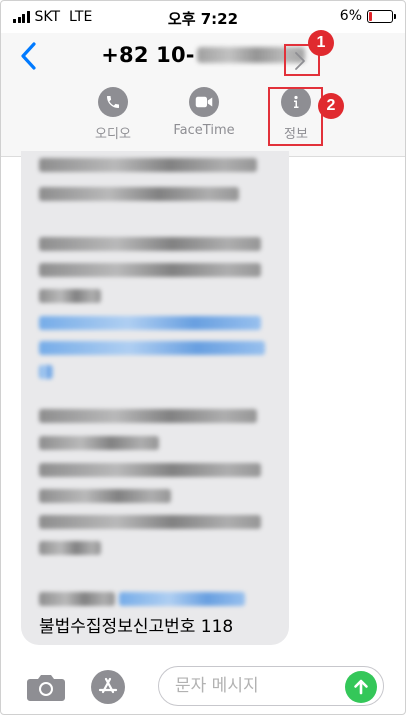 This screenshot has height=715, width=406. Describe the element at coordinates (350, 16) in the screenshot. I see `battery-percent: 6%` at that location.